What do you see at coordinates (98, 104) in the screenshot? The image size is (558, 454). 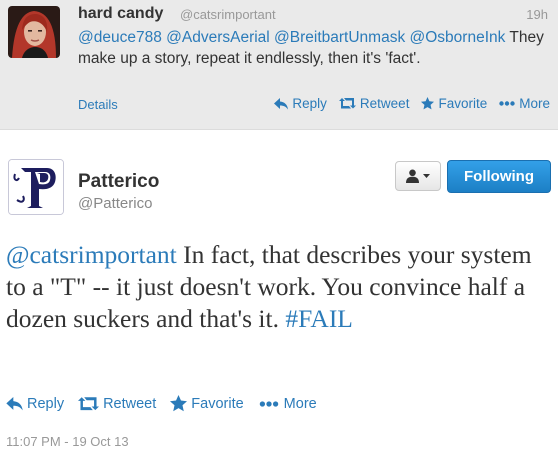 I see `details-link: Details` at bounding box center [98, 104].